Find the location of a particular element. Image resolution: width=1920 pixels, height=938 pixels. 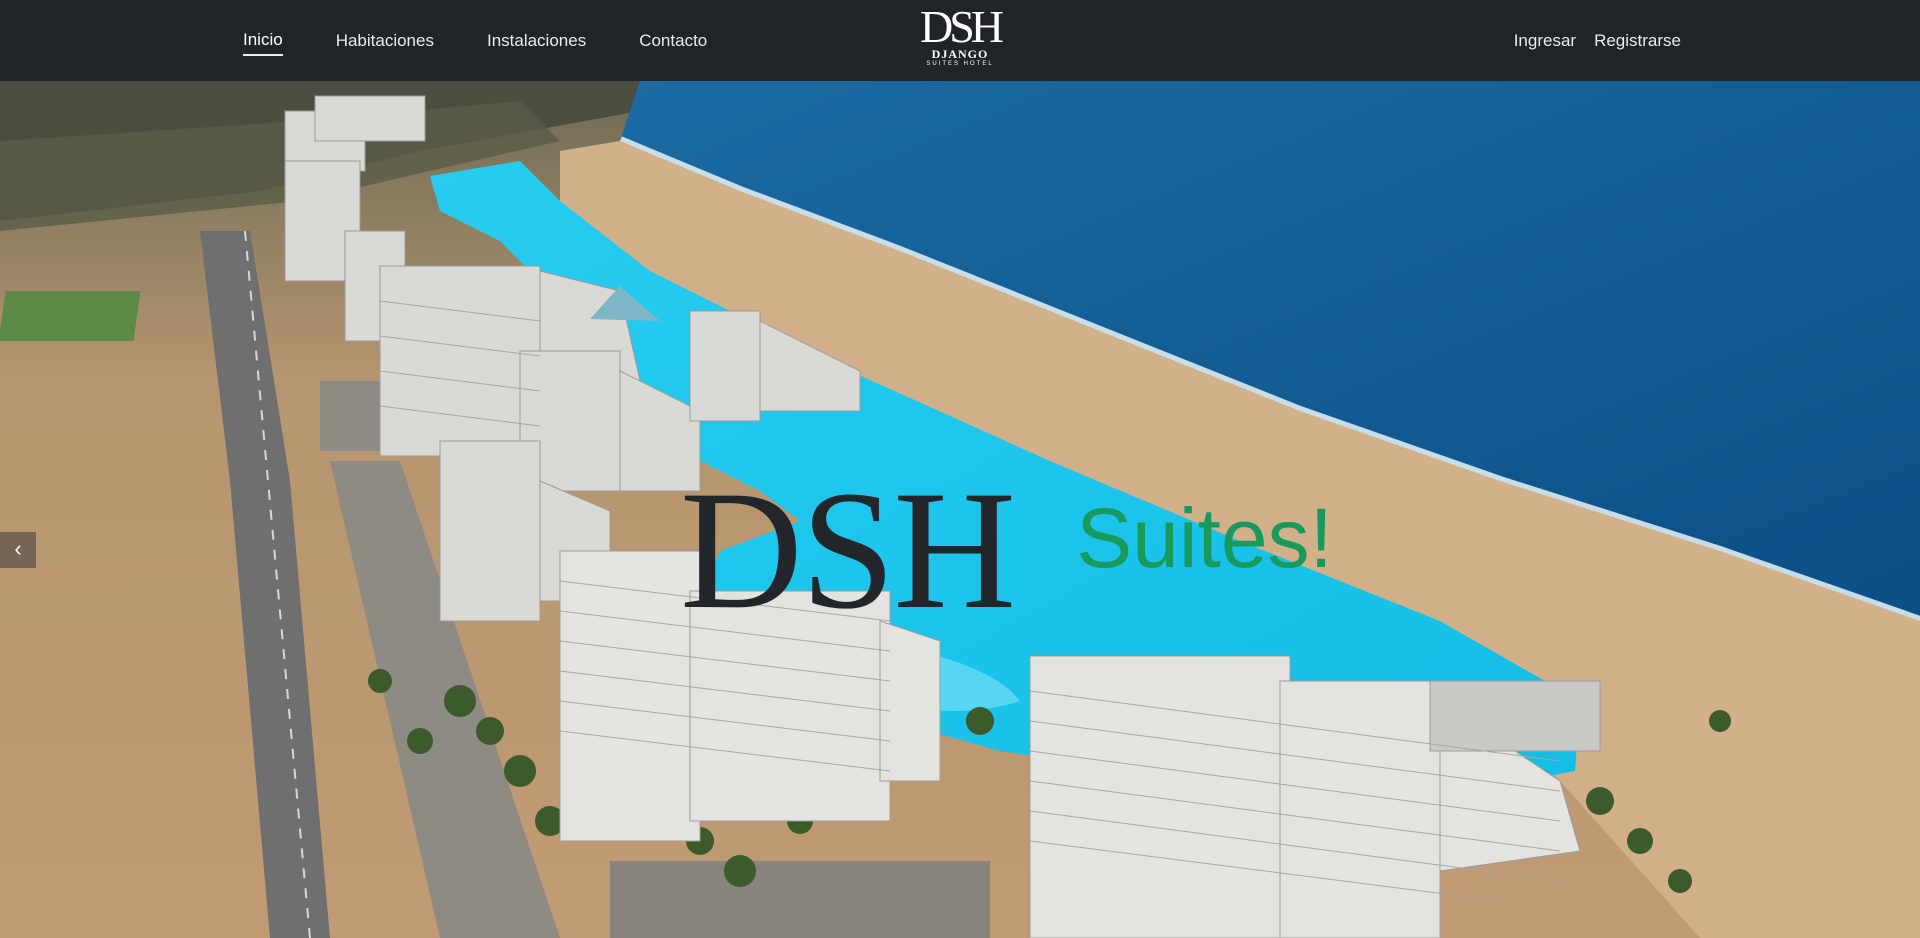

account-nav: Ingresar Registrarse is located at coordinates (1597, 40).